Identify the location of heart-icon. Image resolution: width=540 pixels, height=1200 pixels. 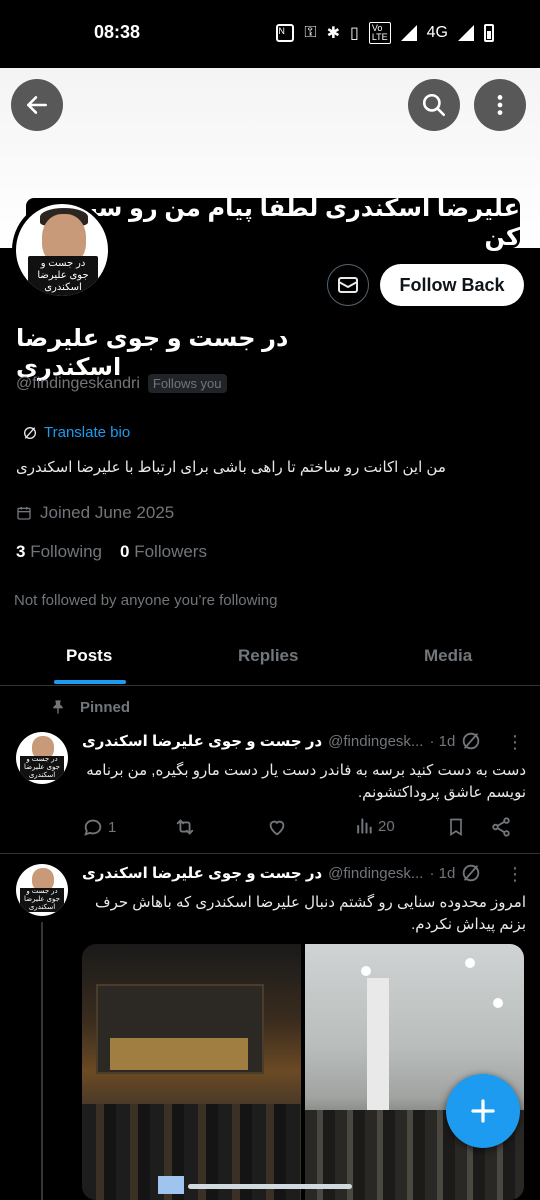
(277, 828).